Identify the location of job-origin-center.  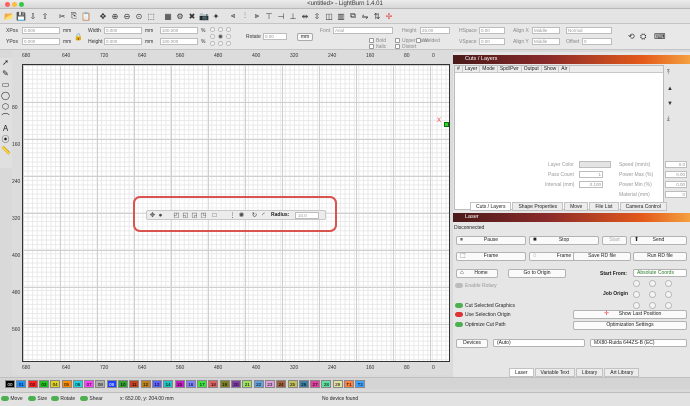
(652, 294).